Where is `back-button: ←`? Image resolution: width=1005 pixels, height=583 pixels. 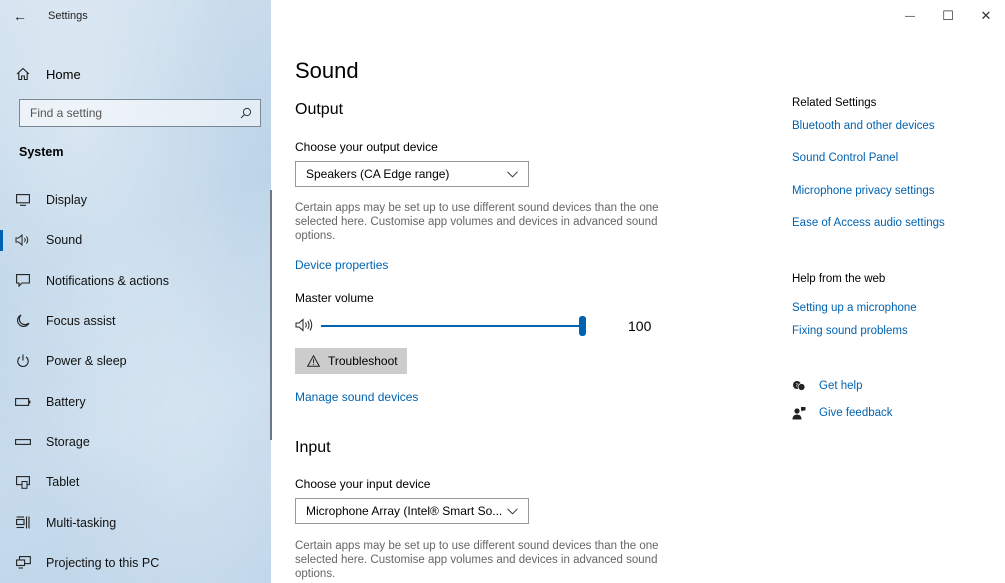 back-button: ← is located at coordinates (20, 16).